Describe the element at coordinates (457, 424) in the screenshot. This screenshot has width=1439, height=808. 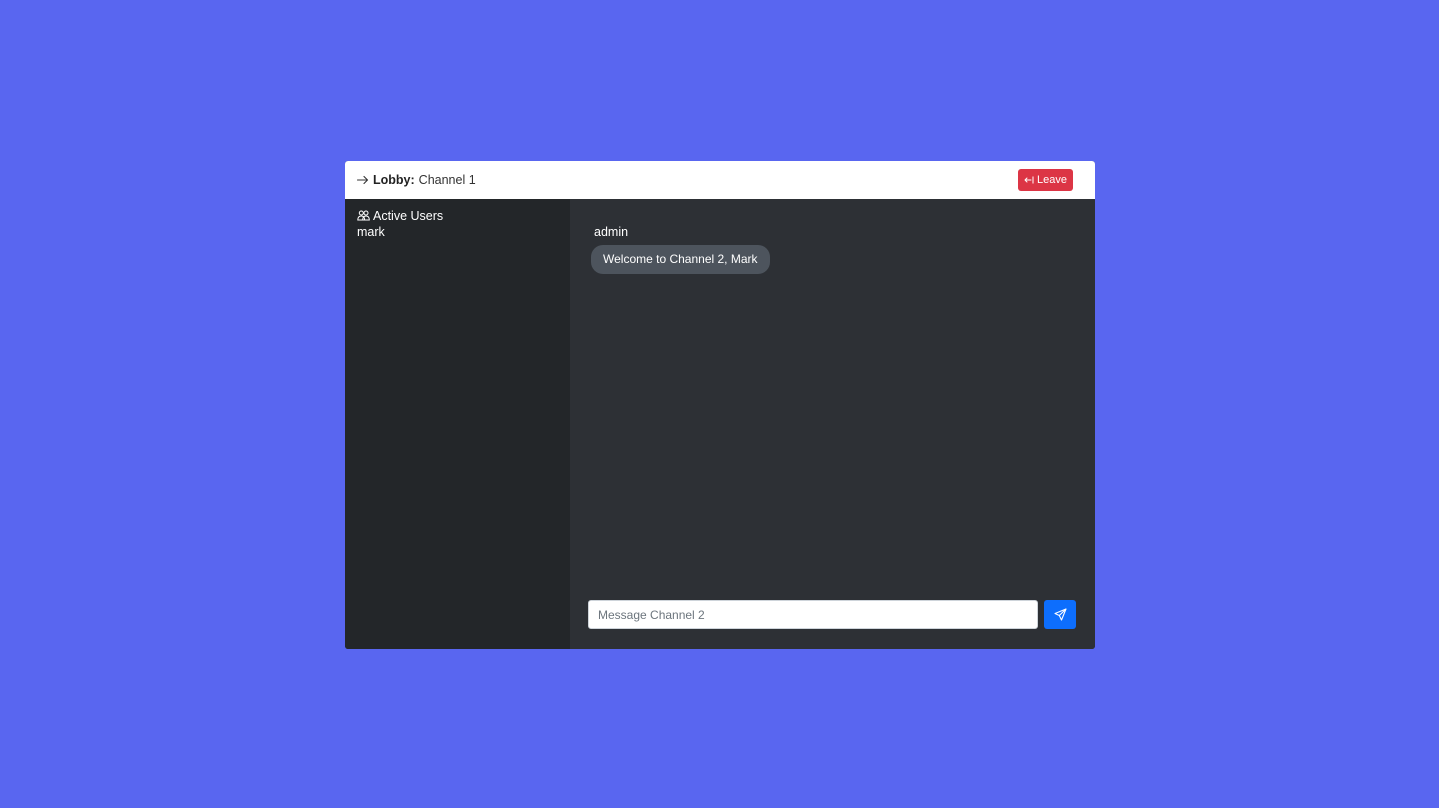
I see `active-users-sidebar: Active Users mark` at that location.